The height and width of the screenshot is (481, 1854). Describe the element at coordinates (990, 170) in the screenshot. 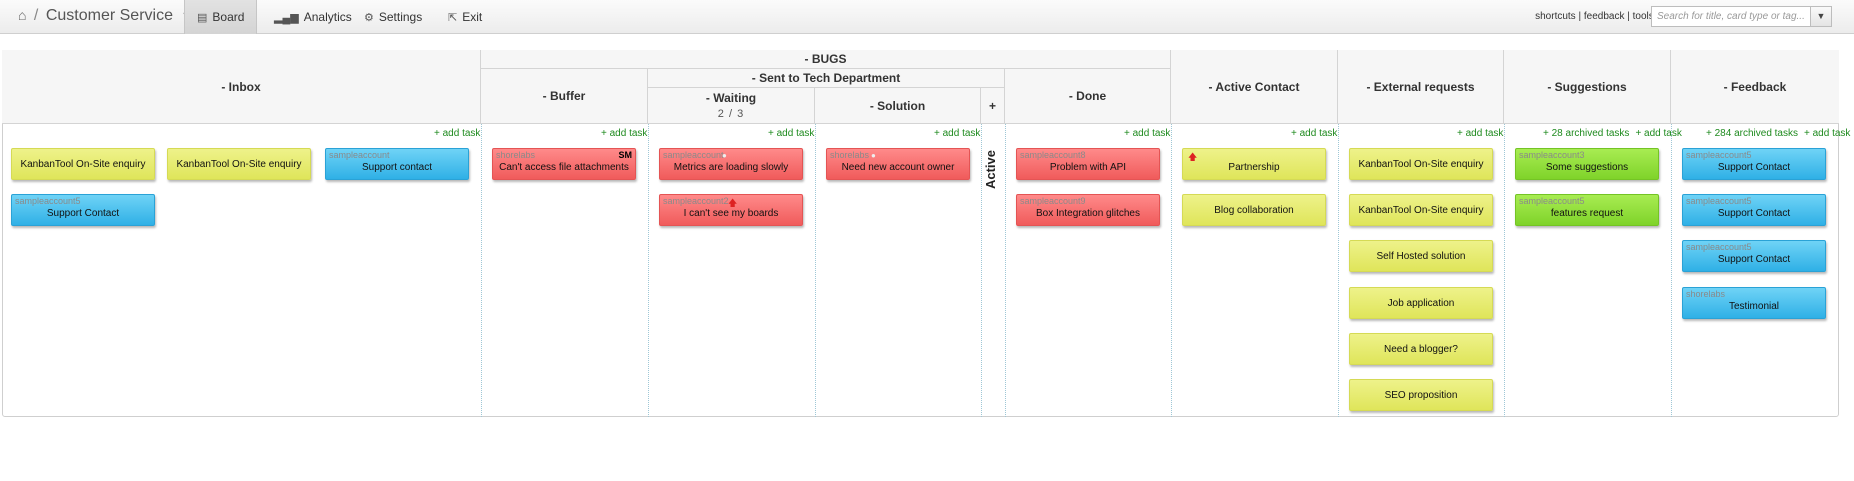

I see `active-swimlane-label: Active` at that location.